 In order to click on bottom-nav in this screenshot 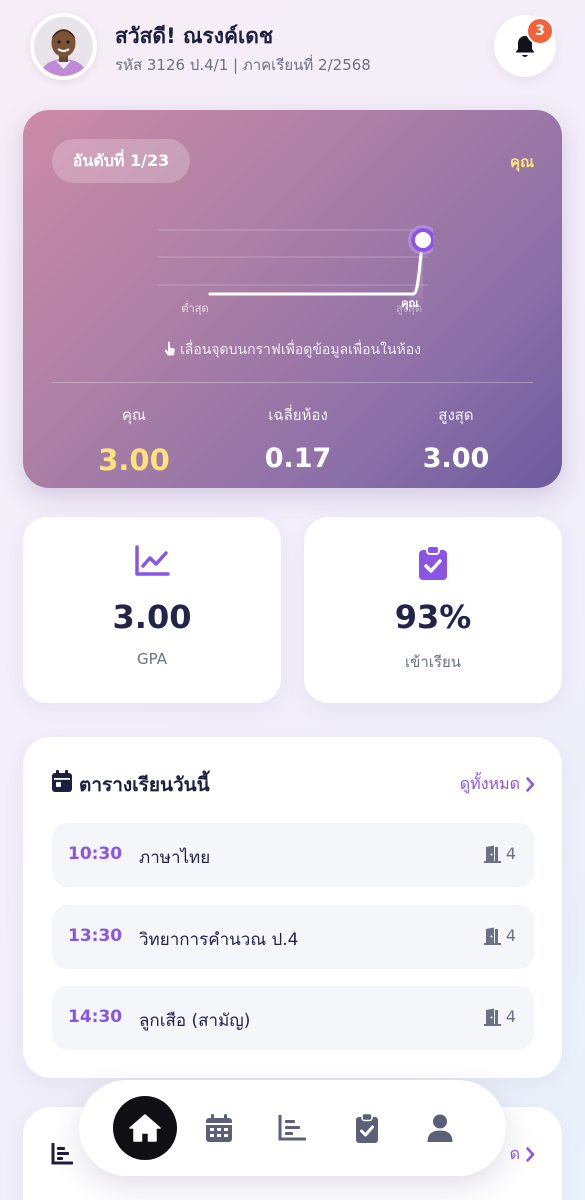, I will do `click(292, 1128)`.